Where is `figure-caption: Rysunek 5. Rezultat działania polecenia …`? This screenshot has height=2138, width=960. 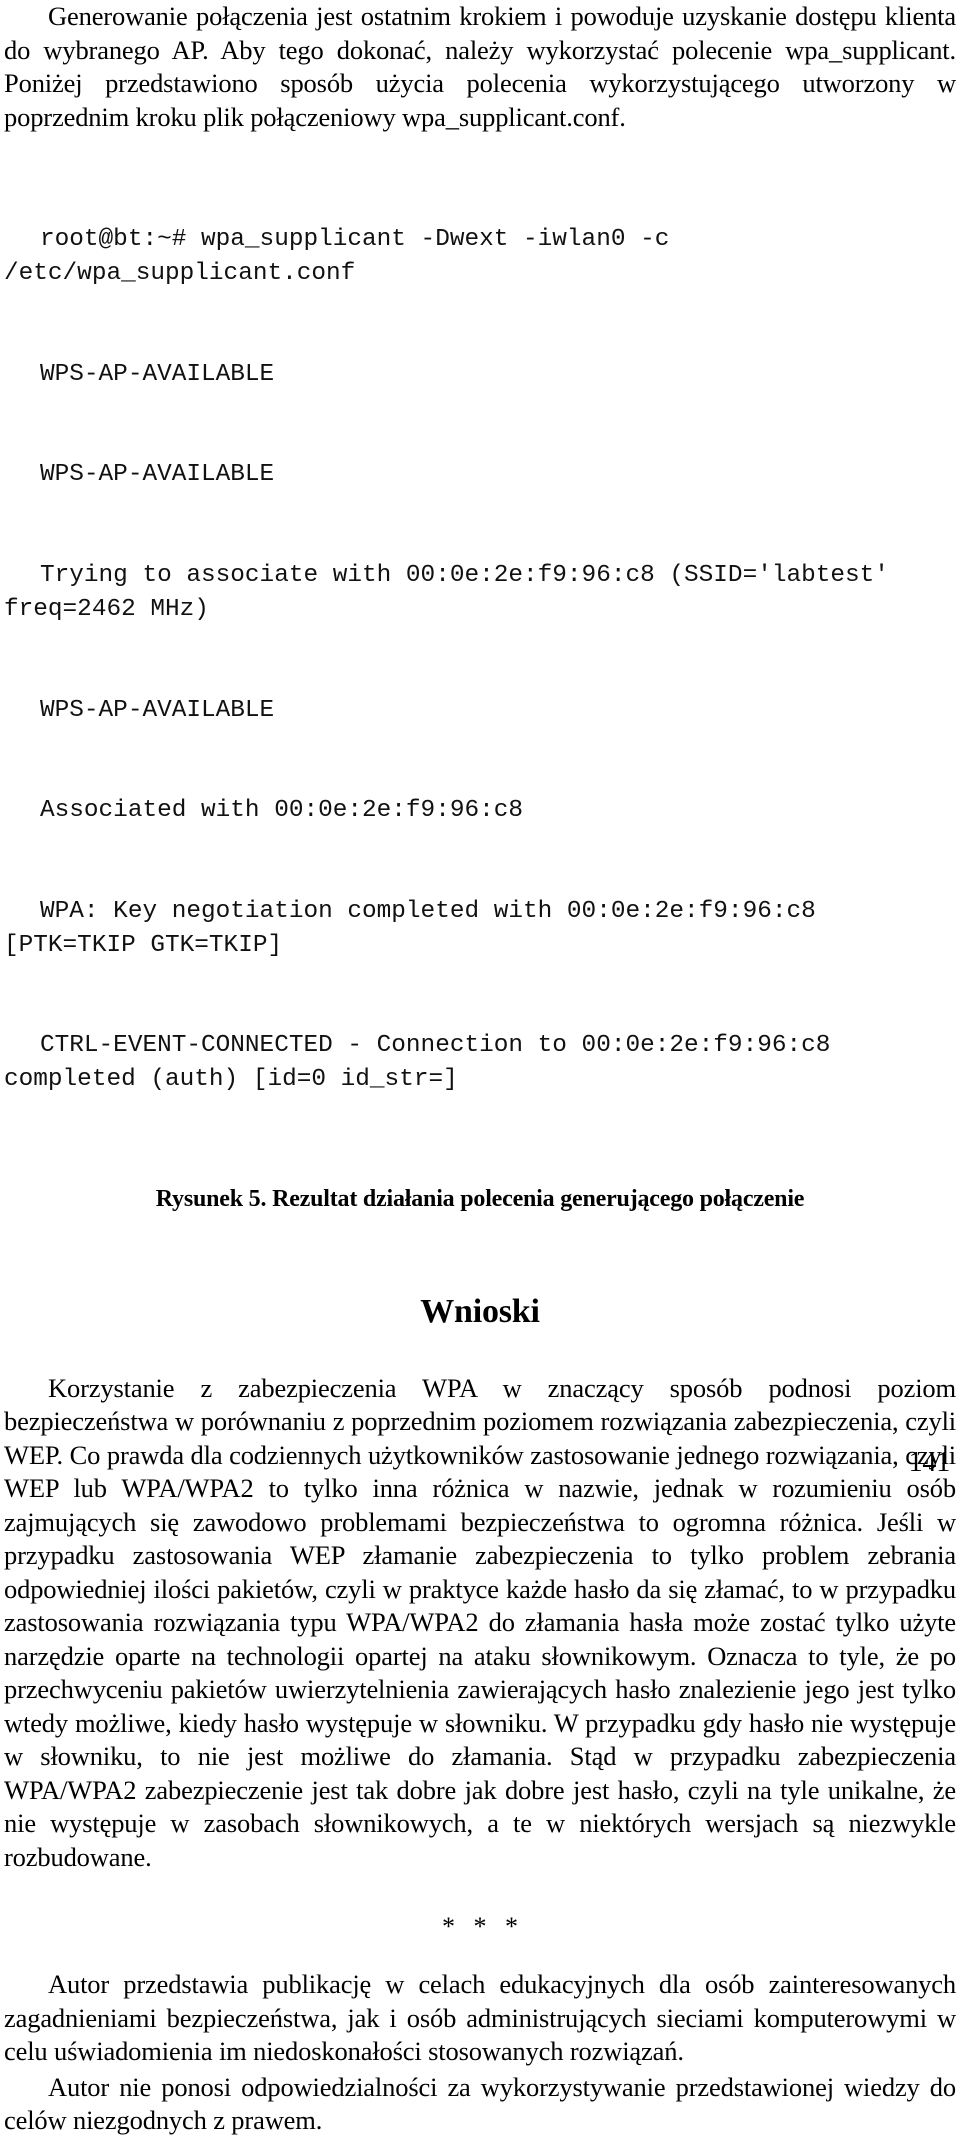
figure-caption: Rysunek 5. Rezultat działania polecenia … is located at coordinates (480, 1198).